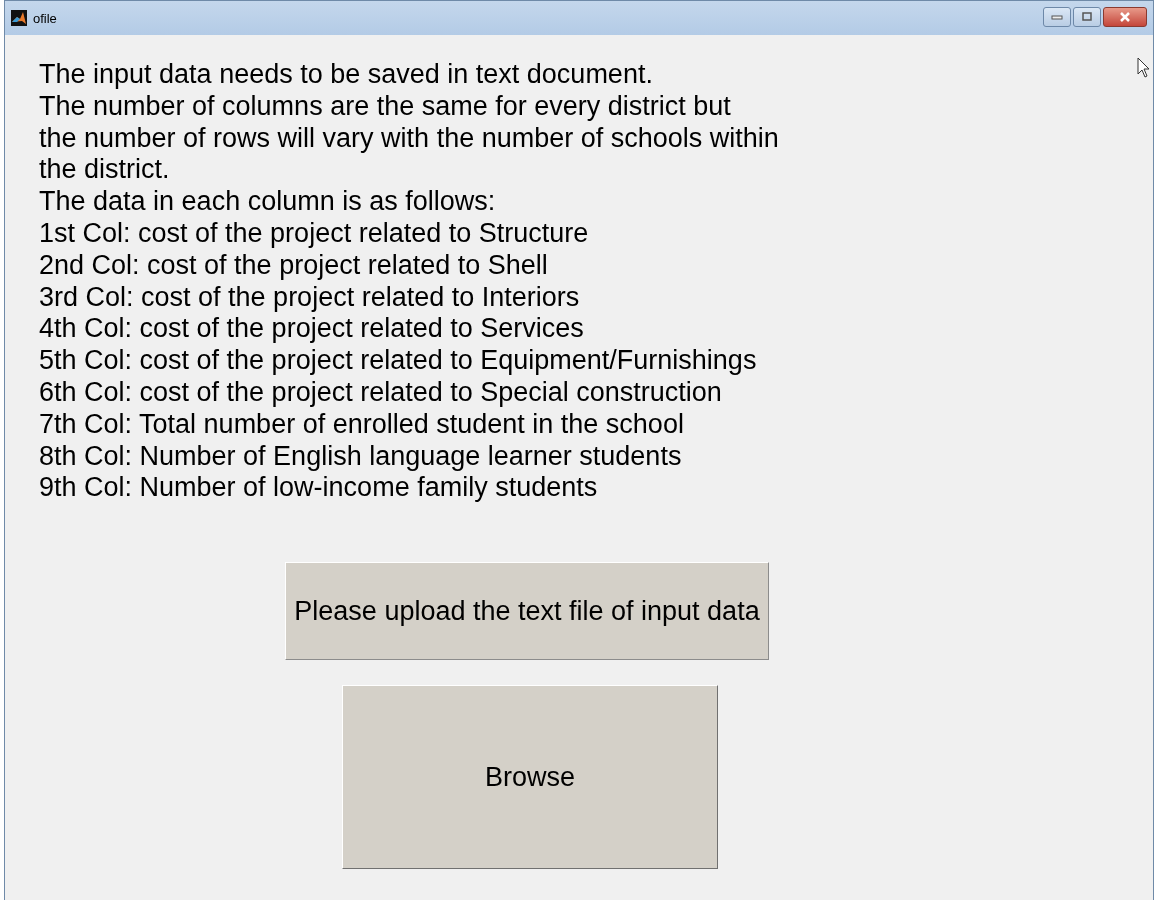  I want to click on instruction-line: 2nd Col: cost of the project related to Shell, so click(294, 265).